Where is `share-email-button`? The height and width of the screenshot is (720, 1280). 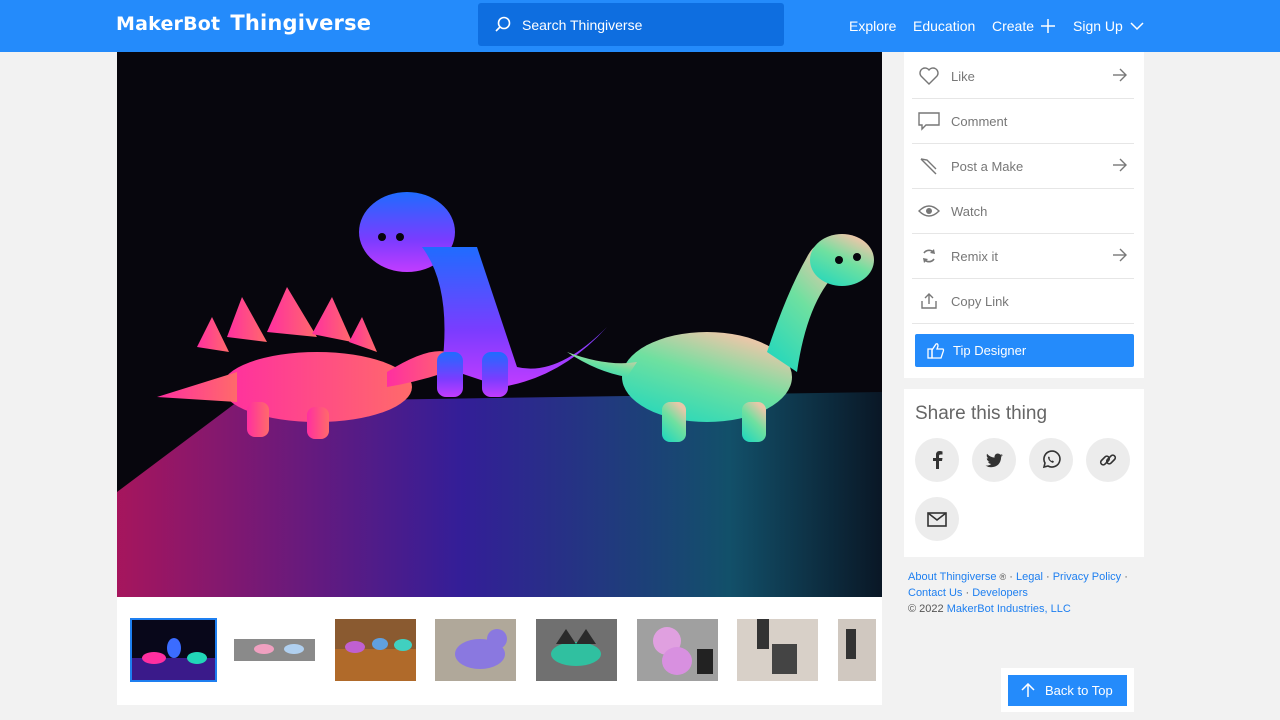 share-email-button is located at coordinates (937, 519).